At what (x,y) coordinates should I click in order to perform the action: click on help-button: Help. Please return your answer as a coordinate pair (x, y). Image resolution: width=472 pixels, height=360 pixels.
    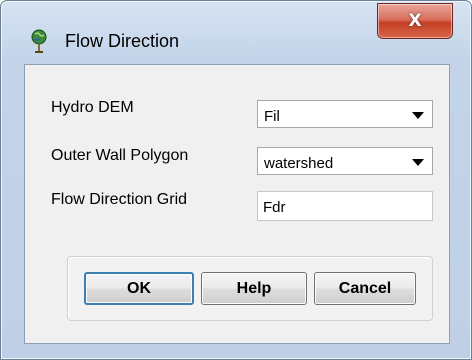
    Looking at the image, I should click on (254, 288).